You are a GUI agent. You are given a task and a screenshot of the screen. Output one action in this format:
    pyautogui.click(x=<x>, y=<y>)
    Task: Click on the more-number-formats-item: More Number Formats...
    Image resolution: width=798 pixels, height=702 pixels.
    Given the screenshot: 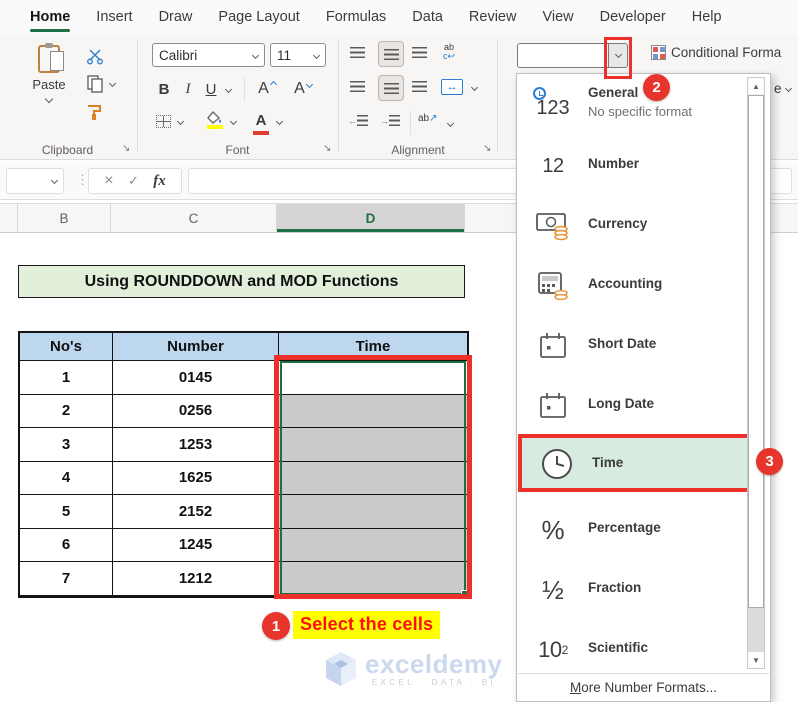 What is the action you would take?
    pyautogui.click(x=643, y=687)
    